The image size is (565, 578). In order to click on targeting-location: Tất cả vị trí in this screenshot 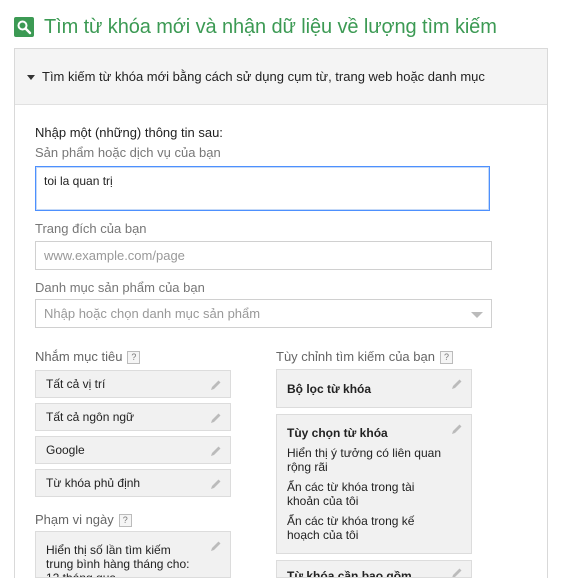, I will do `click(133, 384)`.